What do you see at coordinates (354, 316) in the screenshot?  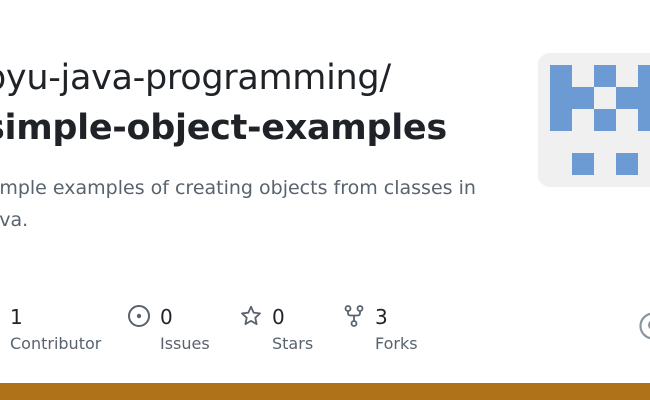 I see `fork-icon` at bounding box center [354, 316].